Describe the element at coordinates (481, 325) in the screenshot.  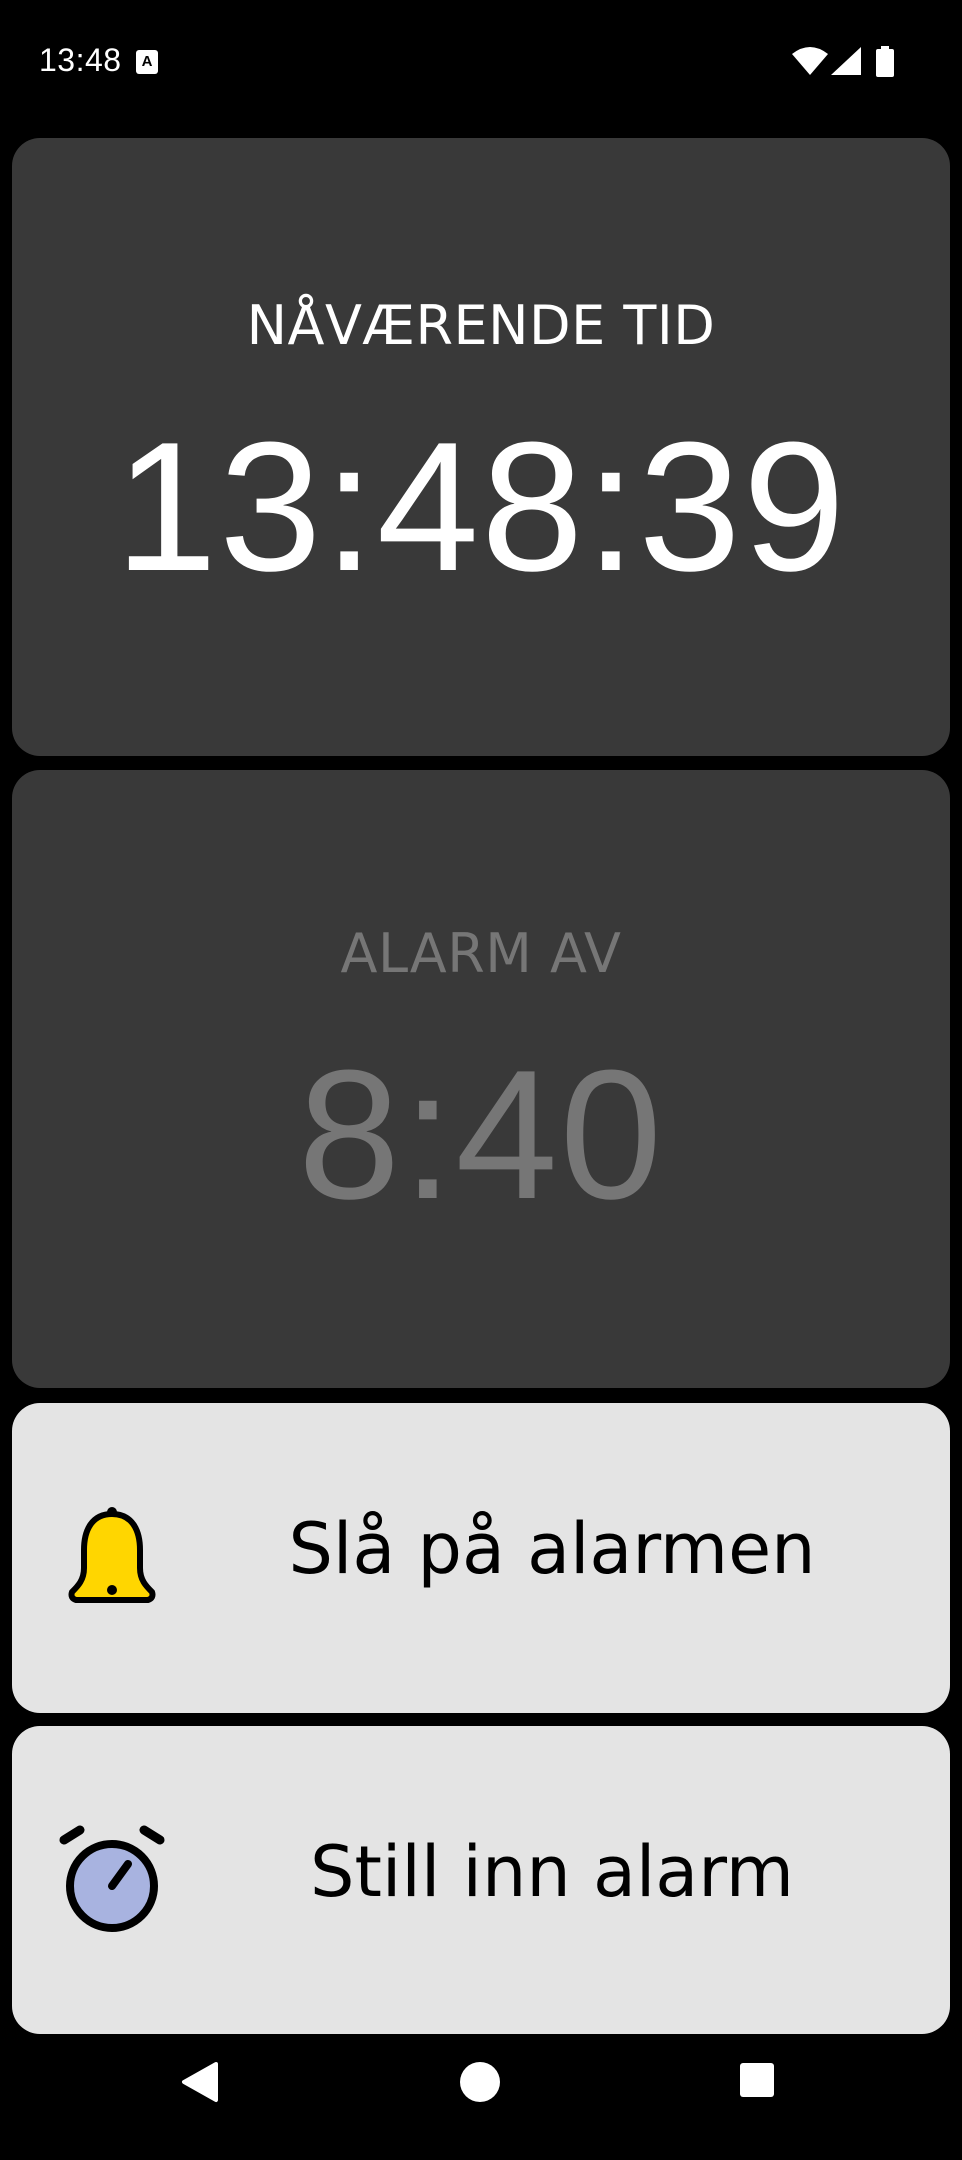
I see `current-time-label: NÅVÆRENDE TID` at that location.